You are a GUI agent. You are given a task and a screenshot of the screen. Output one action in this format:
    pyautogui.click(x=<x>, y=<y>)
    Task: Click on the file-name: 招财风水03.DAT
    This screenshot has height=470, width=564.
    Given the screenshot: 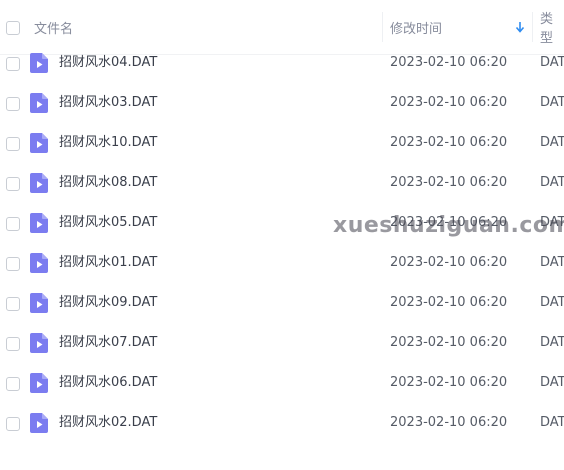 What is the action you would take?
    pyautogui.click(x=108, y=103)
    